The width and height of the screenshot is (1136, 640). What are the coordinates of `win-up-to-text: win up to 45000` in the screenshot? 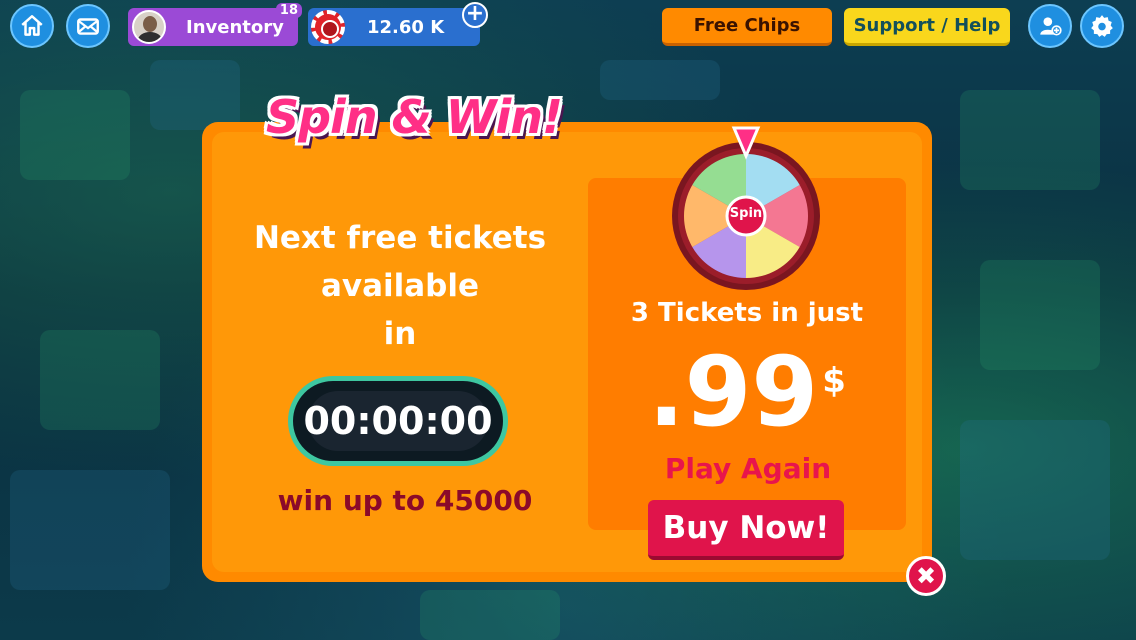 It's located at (405, 500).